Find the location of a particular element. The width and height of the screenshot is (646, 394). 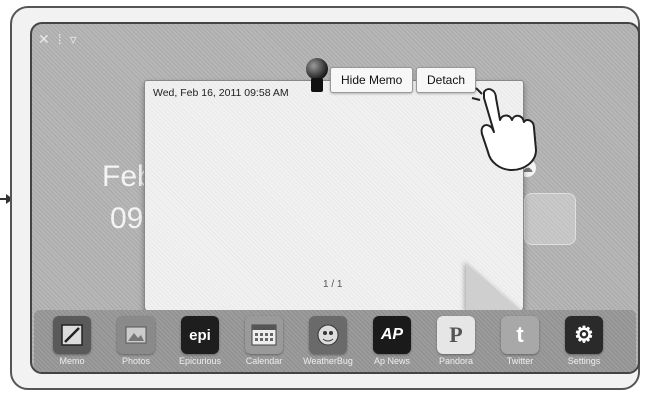

weather-glass is located at coordinates (550, 219).